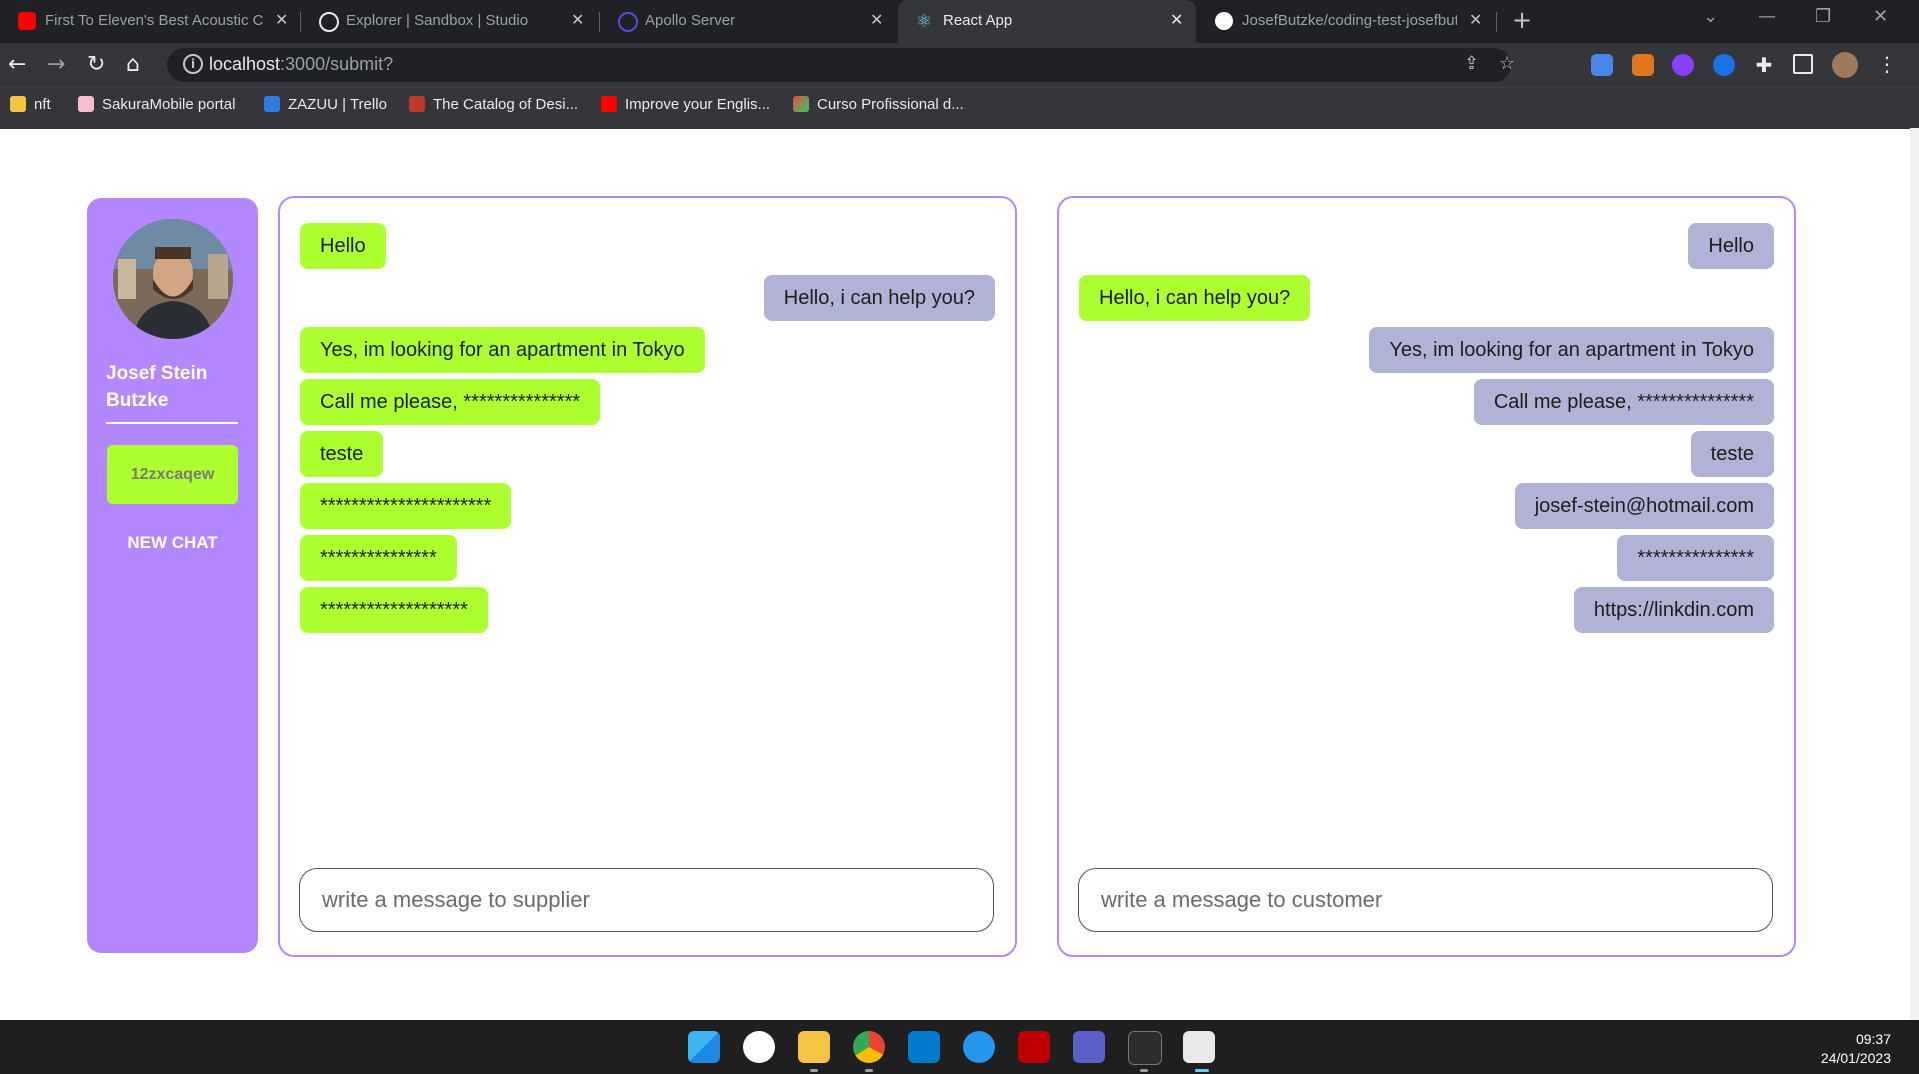 The width and height of the screenshot is (1919, 1074). I want to click on file-explorer-icon, so click(814, 1047).